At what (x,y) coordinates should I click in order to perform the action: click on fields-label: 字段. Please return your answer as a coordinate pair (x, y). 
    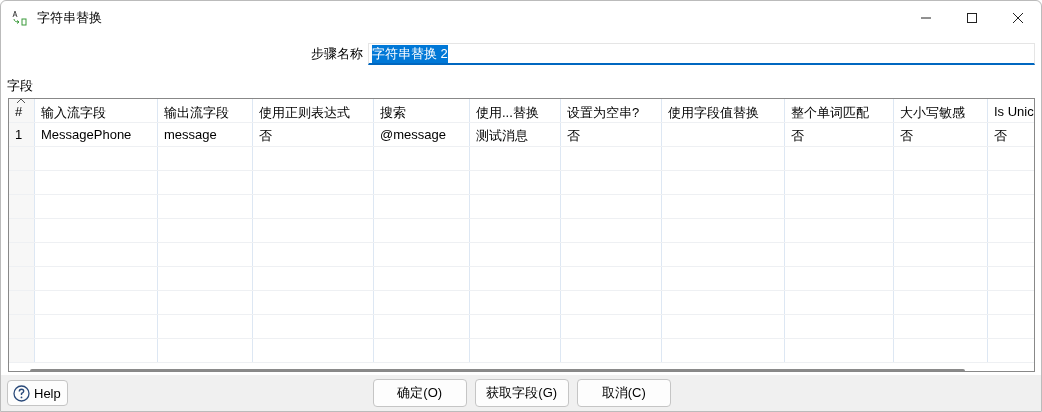
    Looking at the image, I should click on (20, 86).